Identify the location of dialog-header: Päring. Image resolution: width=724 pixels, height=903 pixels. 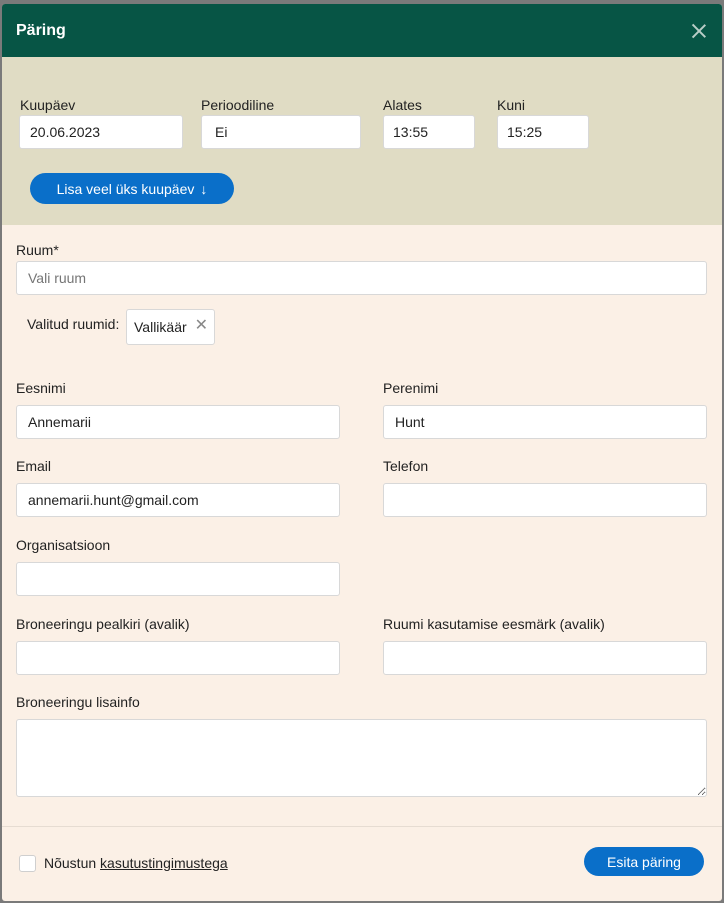
(362, 30).